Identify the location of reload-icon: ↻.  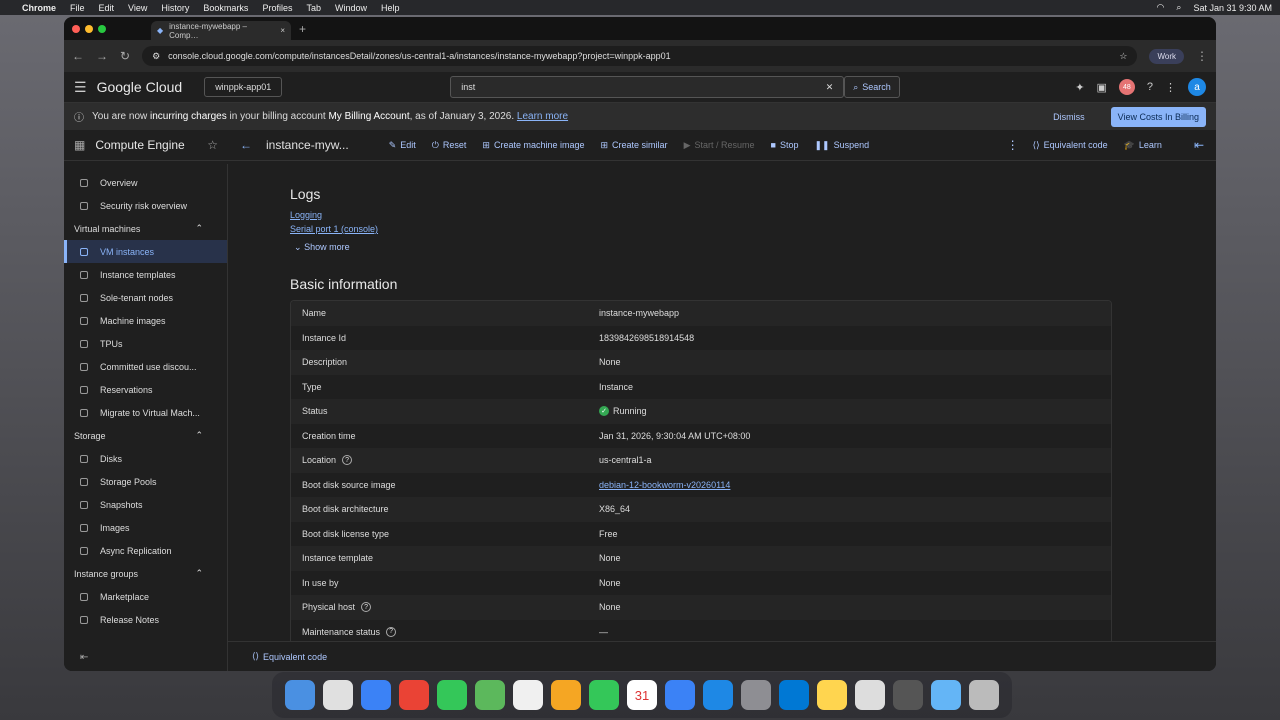
(125, 56).